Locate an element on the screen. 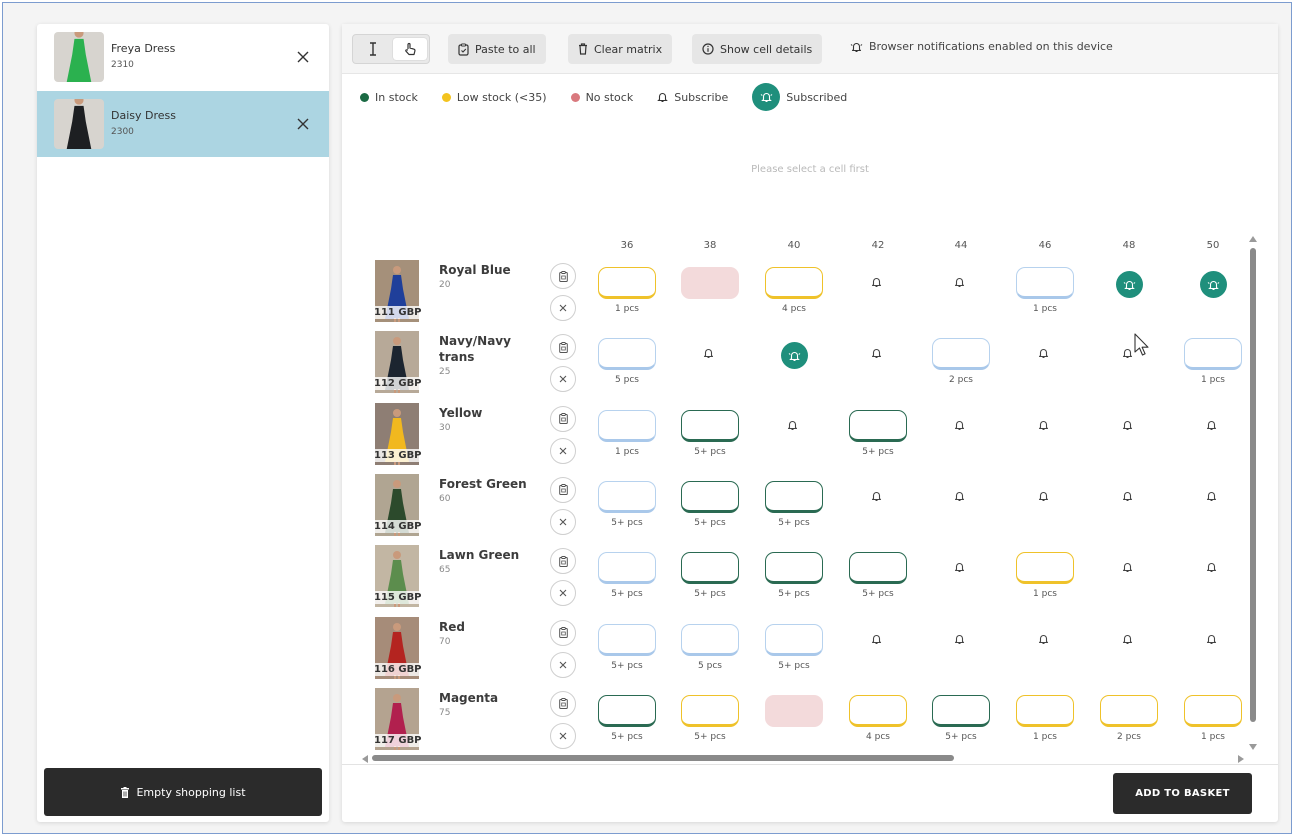 This screenshot has width=1294, height=836. horizontal-scroll-thumb is located at coordinates (663, 758).